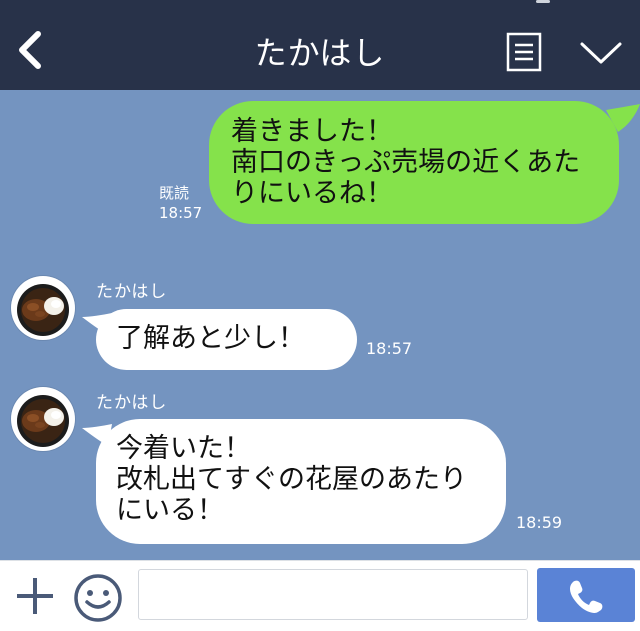  I want to click on bubble-tail, so click(623, 118).